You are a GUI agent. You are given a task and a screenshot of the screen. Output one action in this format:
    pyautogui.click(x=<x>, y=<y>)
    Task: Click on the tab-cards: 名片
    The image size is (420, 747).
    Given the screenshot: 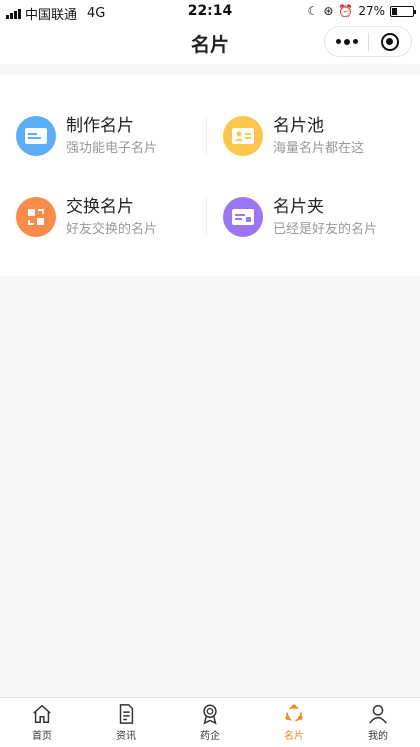 What is the action you would take?
    pyautogui.click(x=294, y=722)
    